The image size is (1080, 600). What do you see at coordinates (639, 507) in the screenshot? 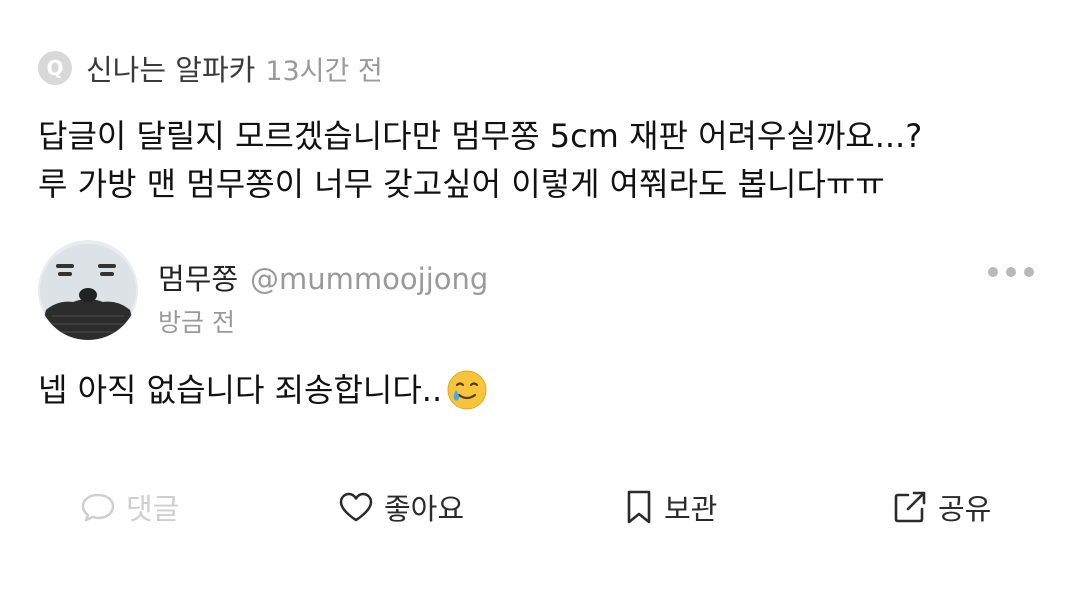
I see `bookmark-icon` at bounding box center [639, 507].